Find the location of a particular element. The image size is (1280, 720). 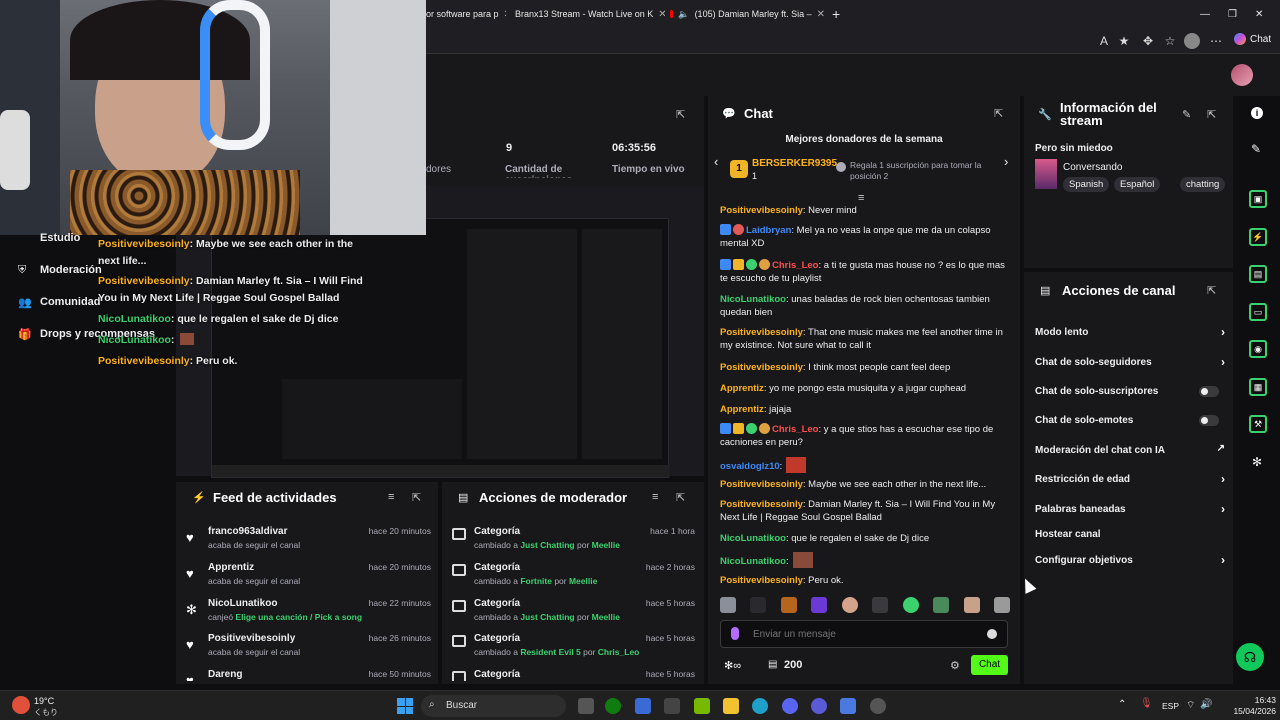

top-donor-name: BERSERKER9395 is located at coordinates (794, 163).